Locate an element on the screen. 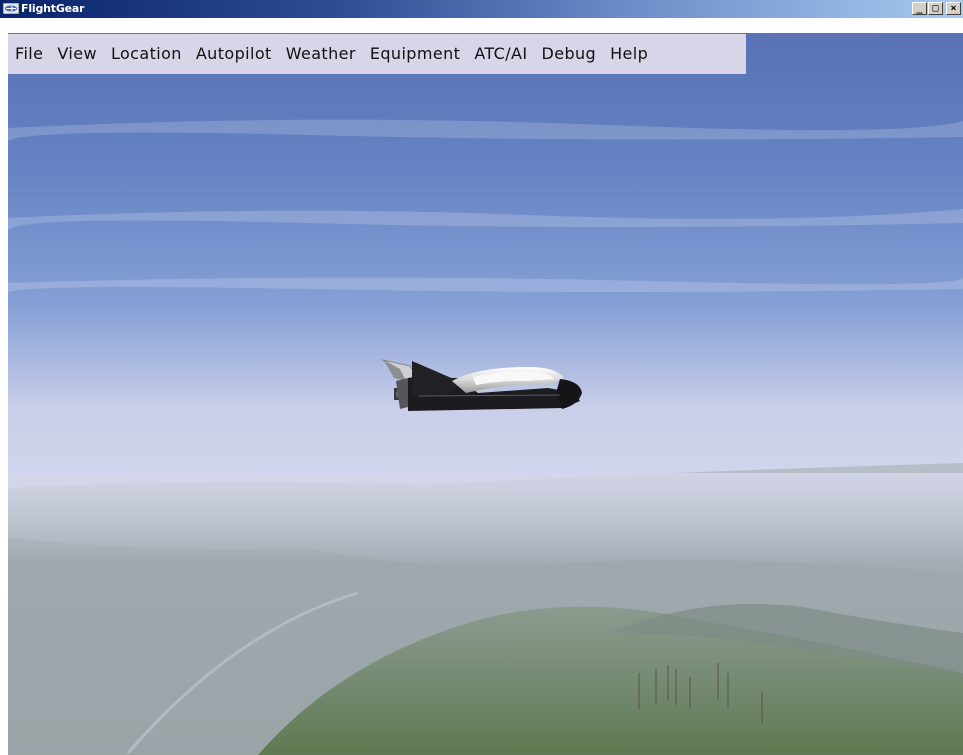  flightgear-app-icon is located at coordinates (11, 8).